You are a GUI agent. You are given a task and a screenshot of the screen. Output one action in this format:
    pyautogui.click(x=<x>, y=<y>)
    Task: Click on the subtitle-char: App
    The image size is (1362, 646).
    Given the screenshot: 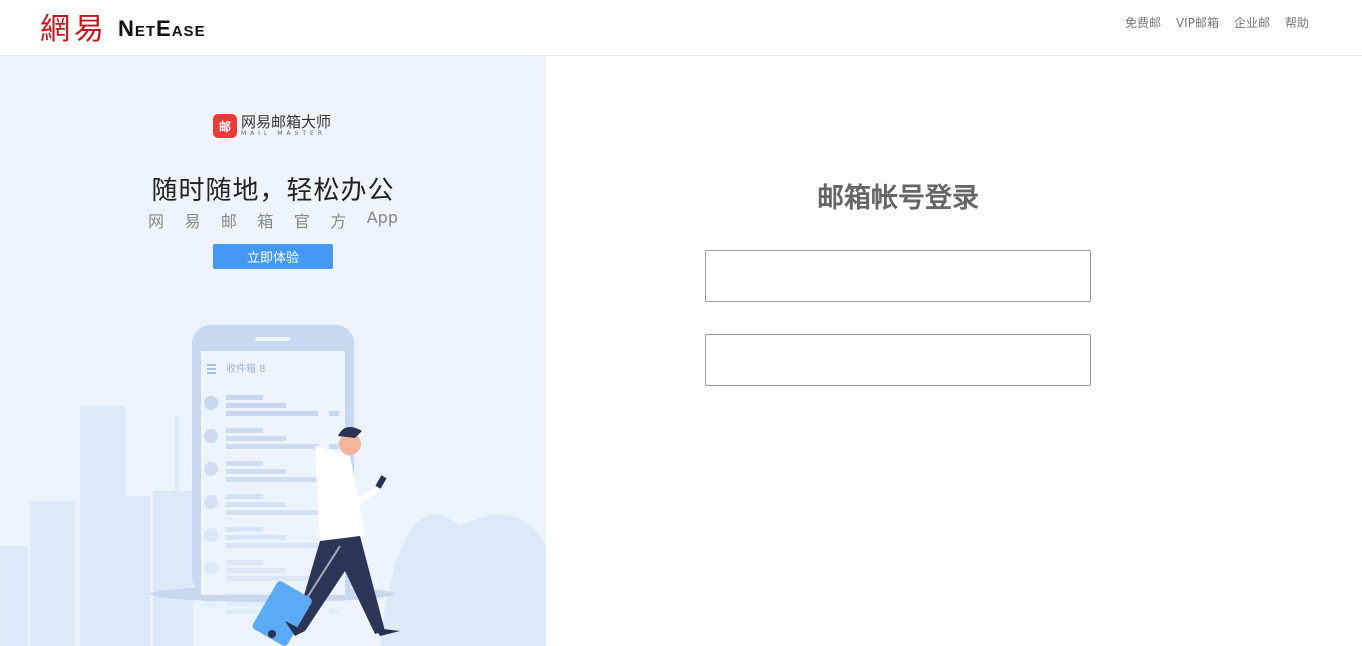 What is the action you would take?
    pyautogui.click(x=382, y=217)
    